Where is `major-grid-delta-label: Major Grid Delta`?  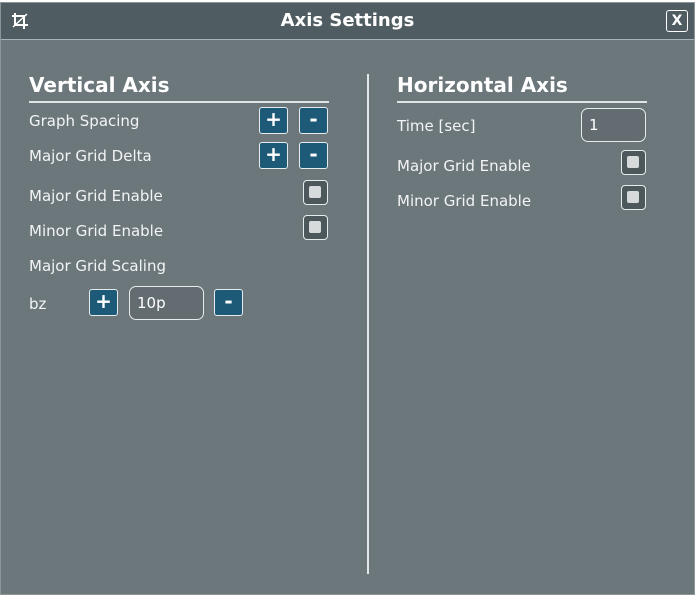 major-grid-delta-label: Major Grid Delta is located at coordinates (90, 156).